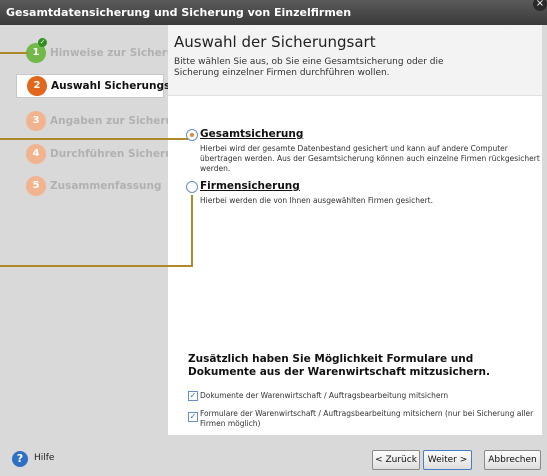 Image resolution: width=547 pixels, height=476 pixels. What do you see at coordinates (42, 42) in the screenshot?
I see `checkmark-icon: ✓` at bounding box center [42, 42].